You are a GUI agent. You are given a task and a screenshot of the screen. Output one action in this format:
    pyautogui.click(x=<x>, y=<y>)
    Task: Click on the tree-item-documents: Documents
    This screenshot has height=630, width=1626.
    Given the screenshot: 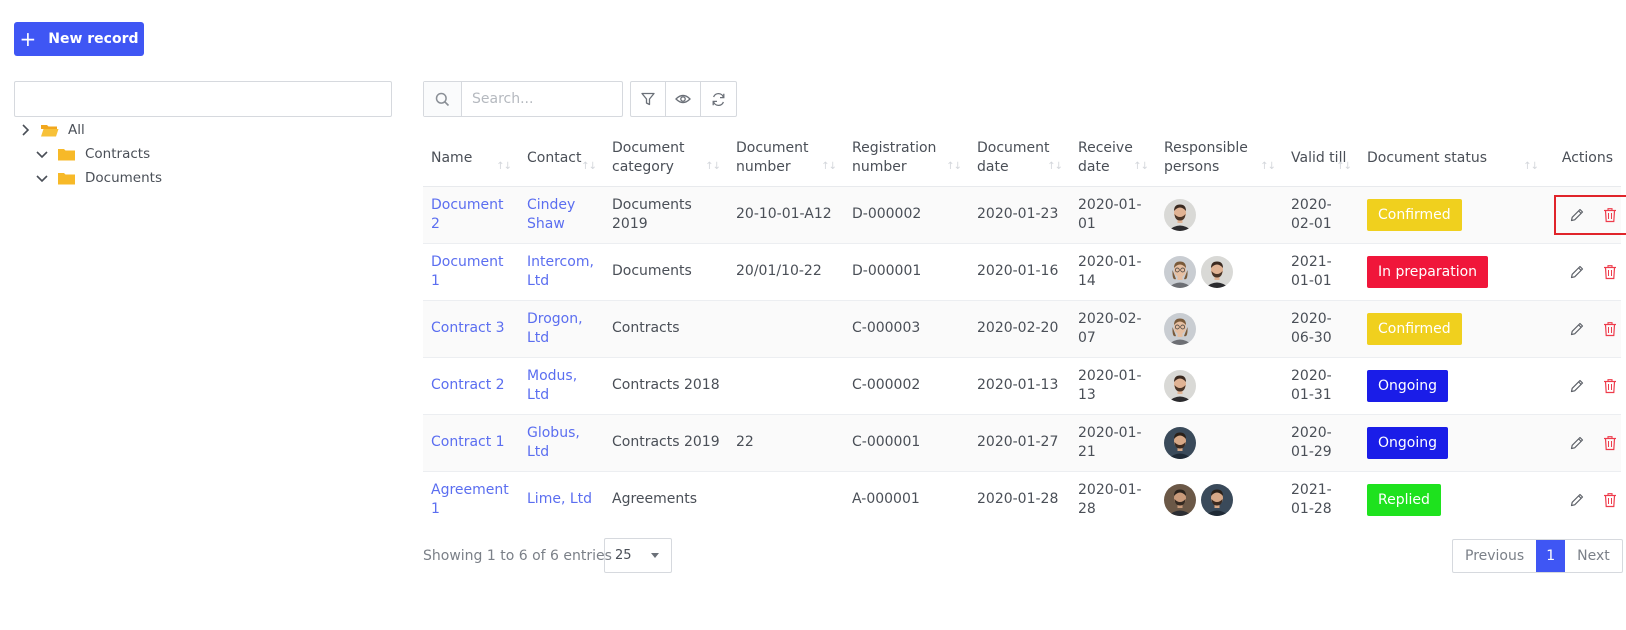 What is the action you would take?
    pyautogui.click(x=98, y=178)
    